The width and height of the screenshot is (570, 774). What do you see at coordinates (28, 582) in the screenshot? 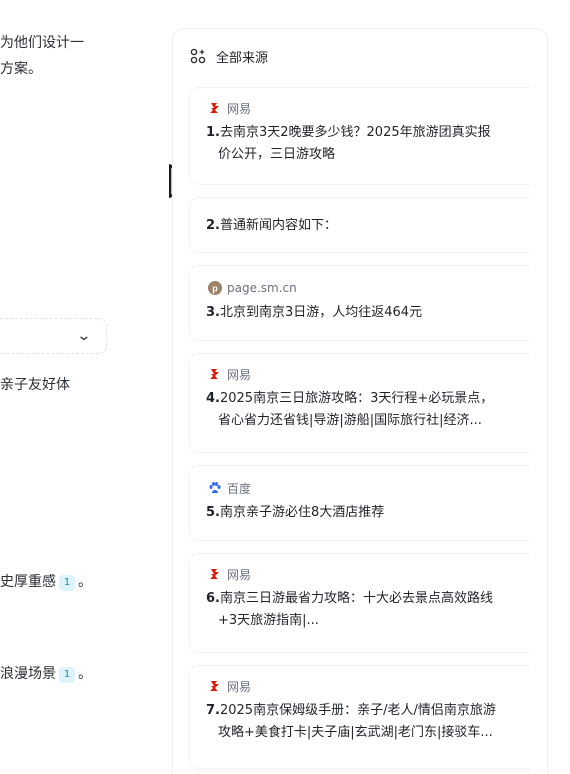
I see `answer-text-fragment: 史厚重感` at bounding box center [28, 582].